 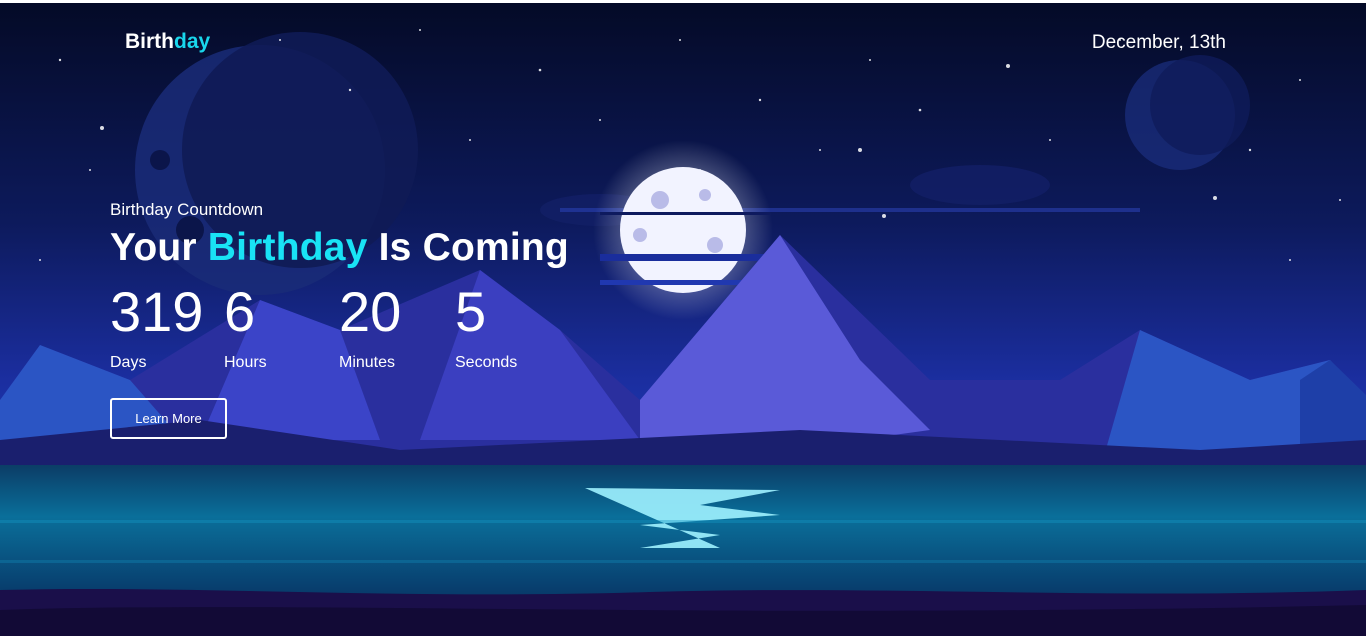 I want to click on hero-headline: Your Birthday Is Coming, so click(x=339, y=248).